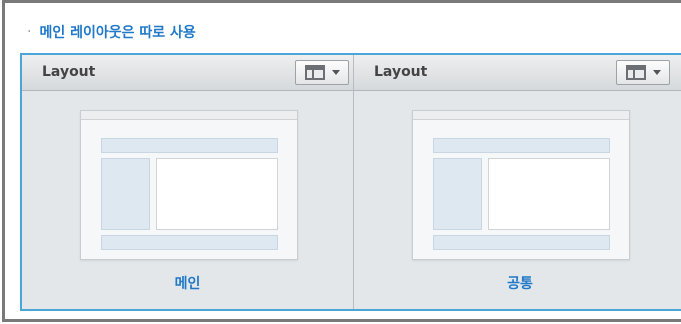 Image resolution: width=681 pixels, height=324 pixels. I want to click on layout-label-common: 공통, so click(520, 284).